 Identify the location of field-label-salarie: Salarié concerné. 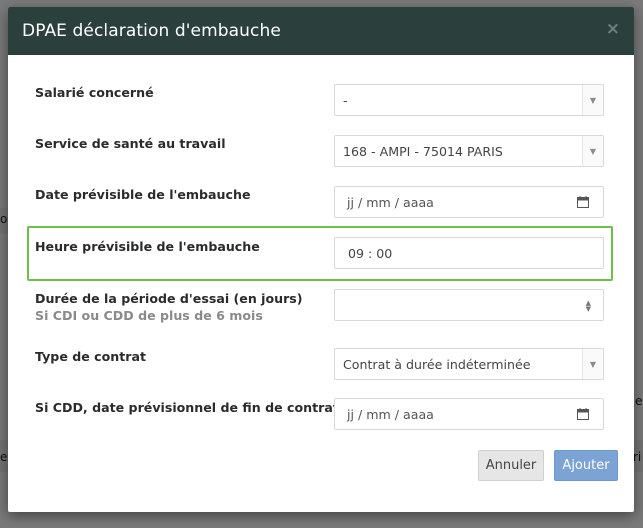
(94, 92).